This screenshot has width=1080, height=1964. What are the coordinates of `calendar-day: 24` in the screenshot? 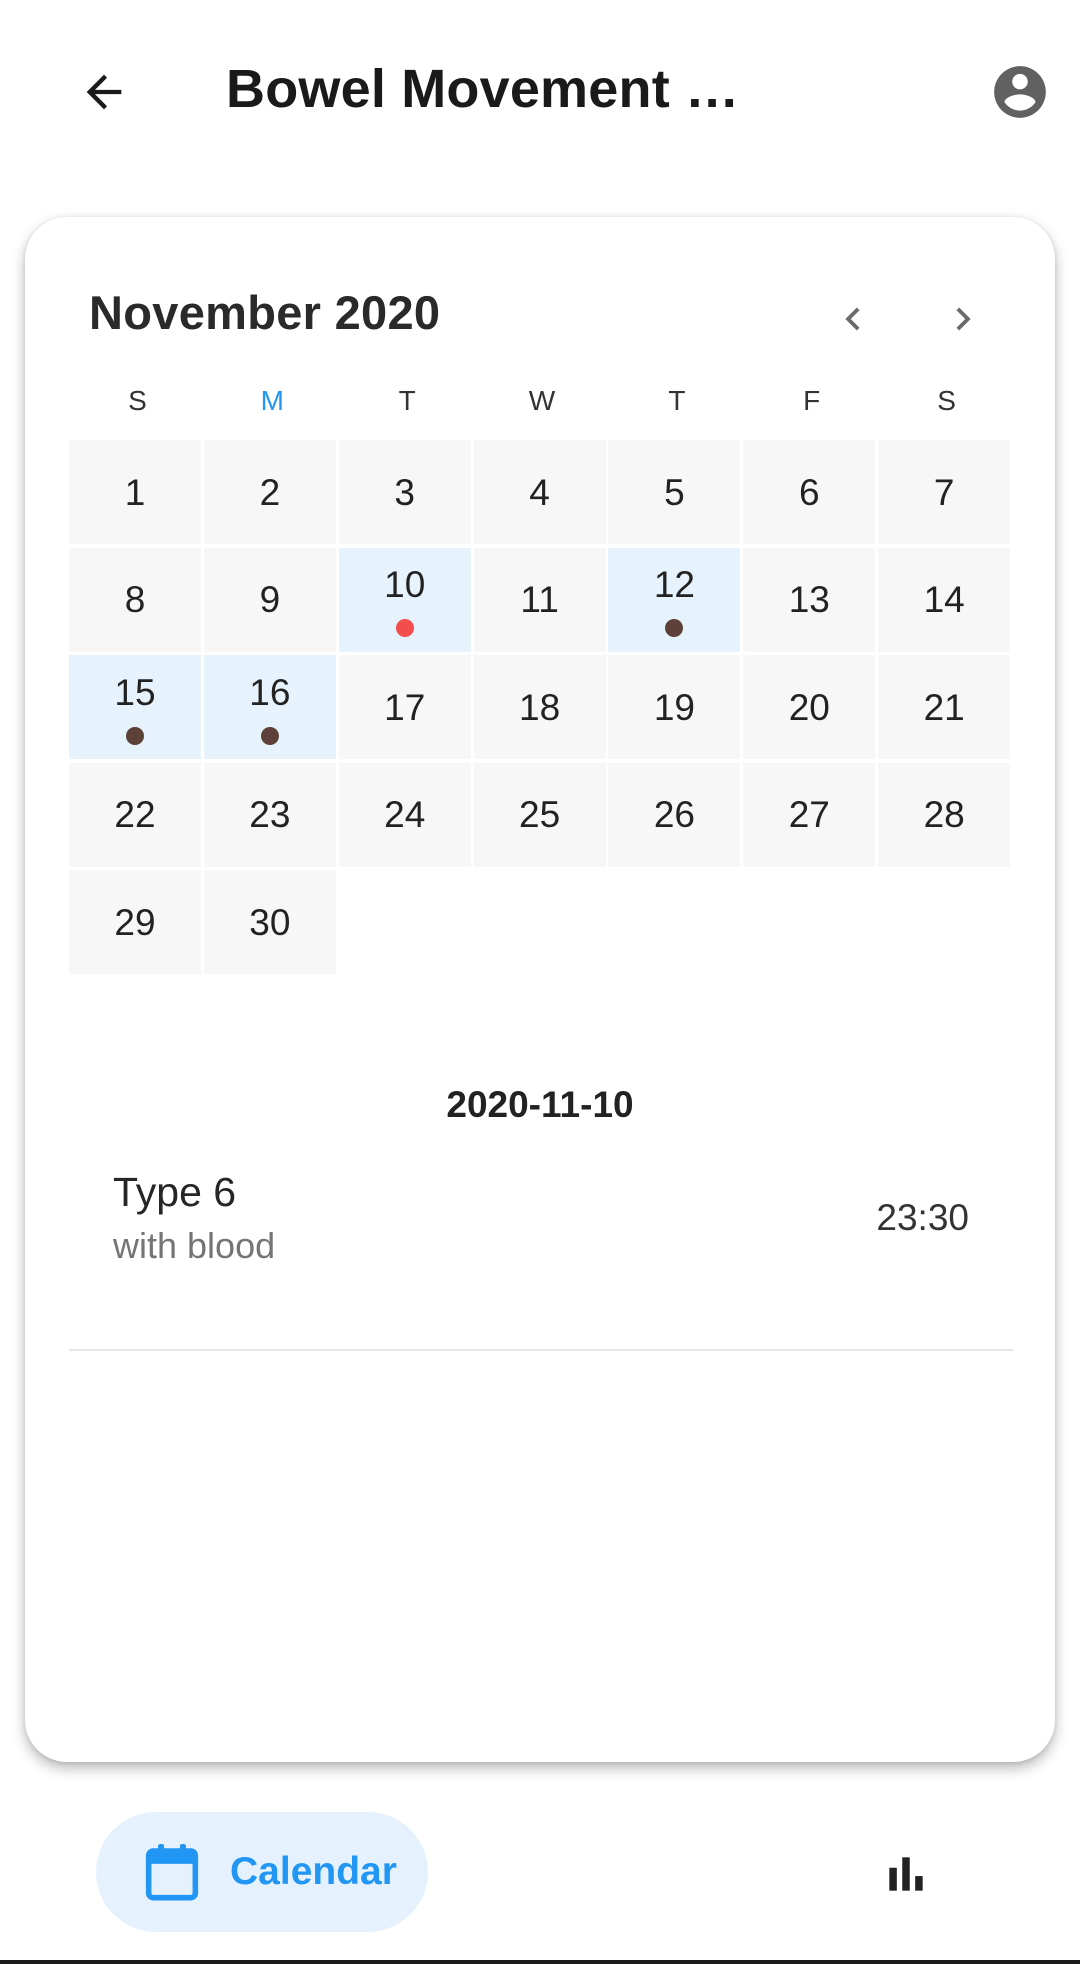 It's located at (404, 814).